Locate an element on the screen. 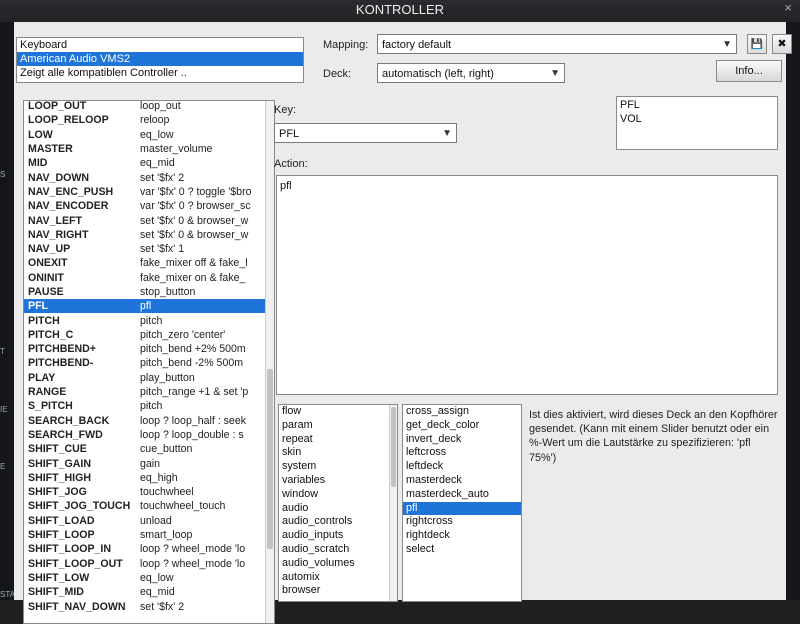  command-action: pitch_range +1 & set 'p is located at coordinates (194, 392).